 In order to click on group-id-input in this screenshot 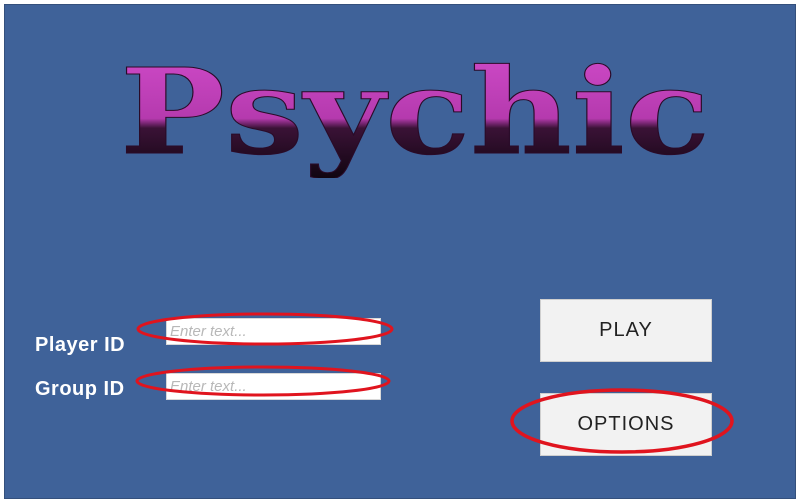, I will do `click(273, 386)`.